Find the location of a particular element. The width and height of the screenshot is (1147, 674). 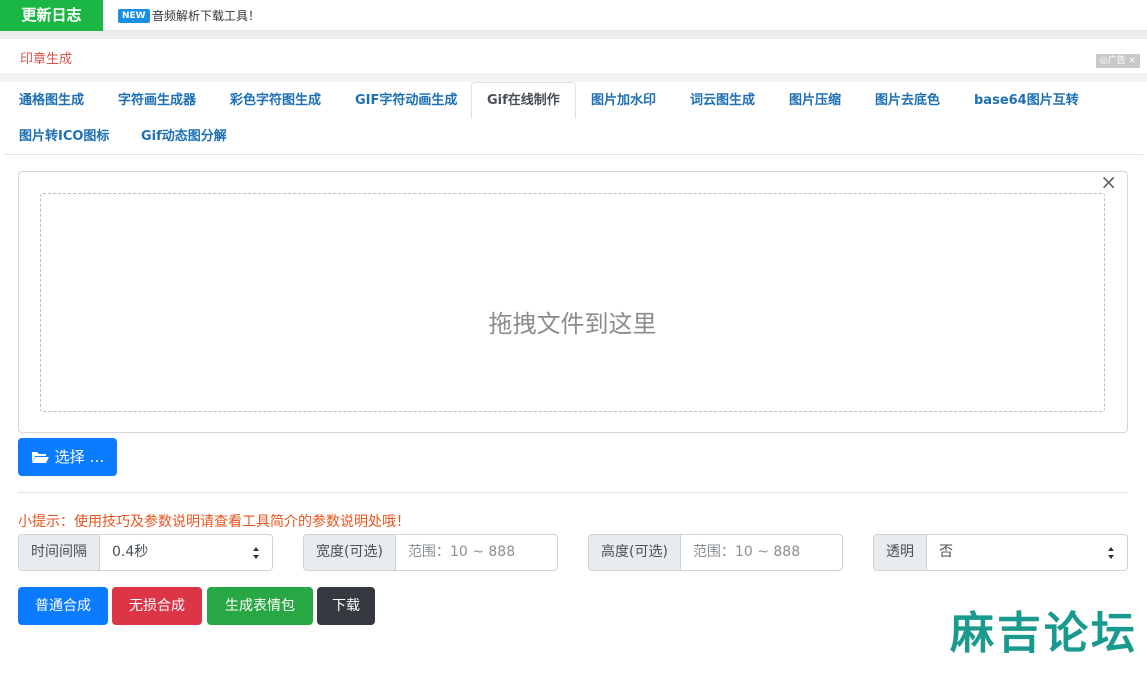

ad-label: 广告 is located at coordinates (1116, 61).